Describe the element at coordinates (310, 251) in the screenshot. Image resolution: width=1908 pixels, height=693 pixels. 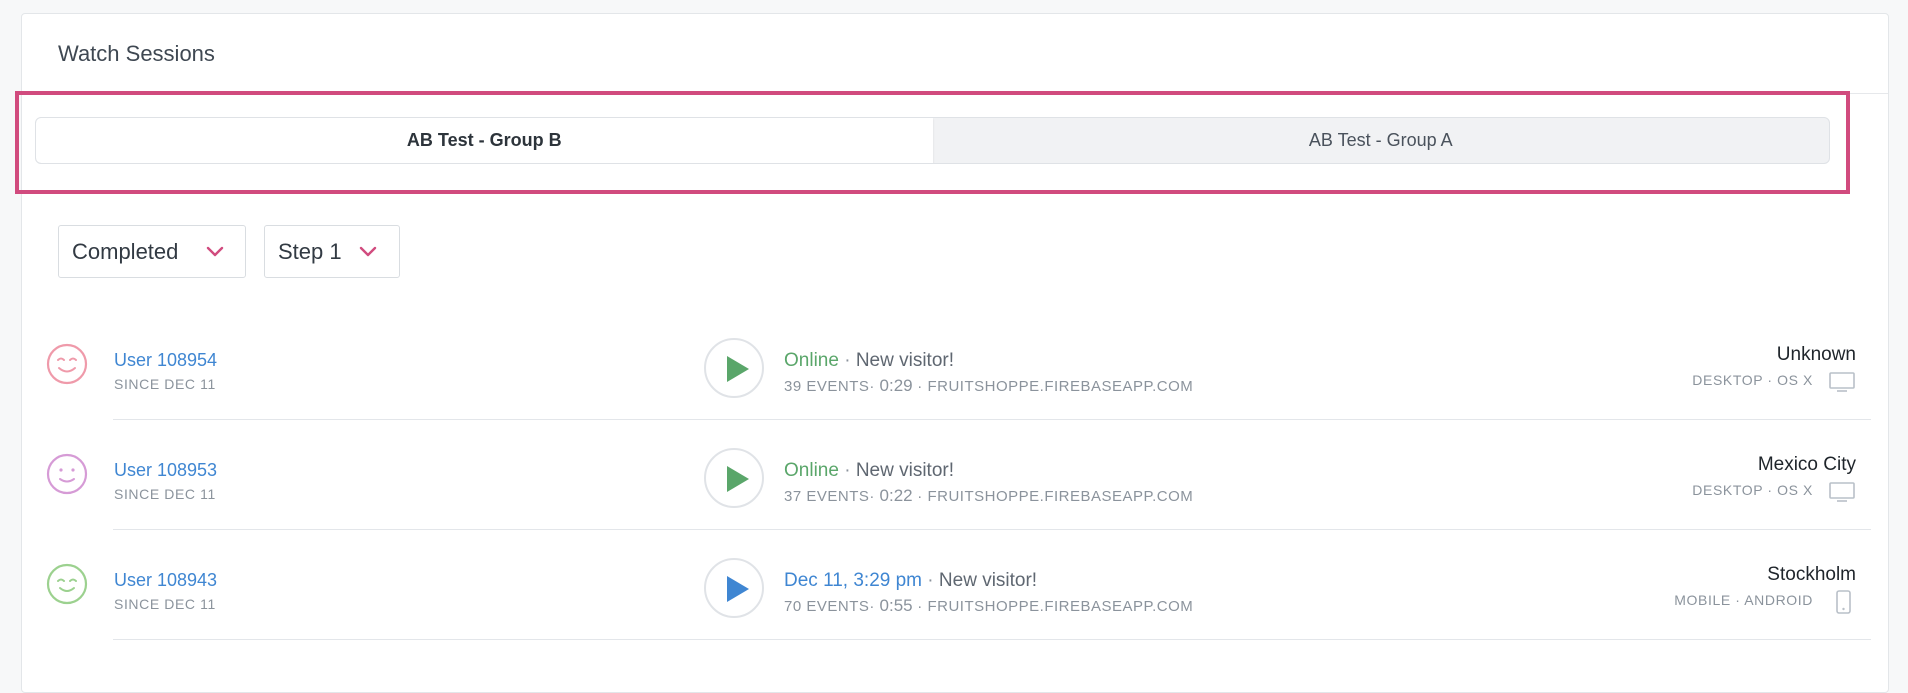
I see `step-filter-value: Step 1` at that location.